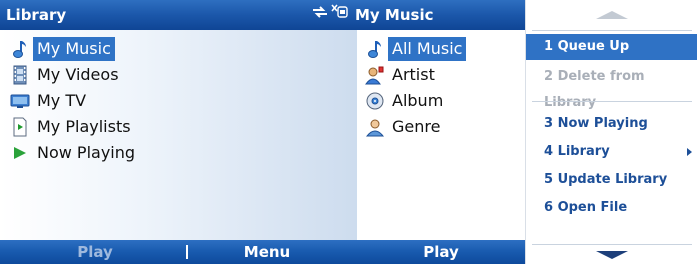  I want to click on my-music-item-genre: Genre, so click(441, 127).